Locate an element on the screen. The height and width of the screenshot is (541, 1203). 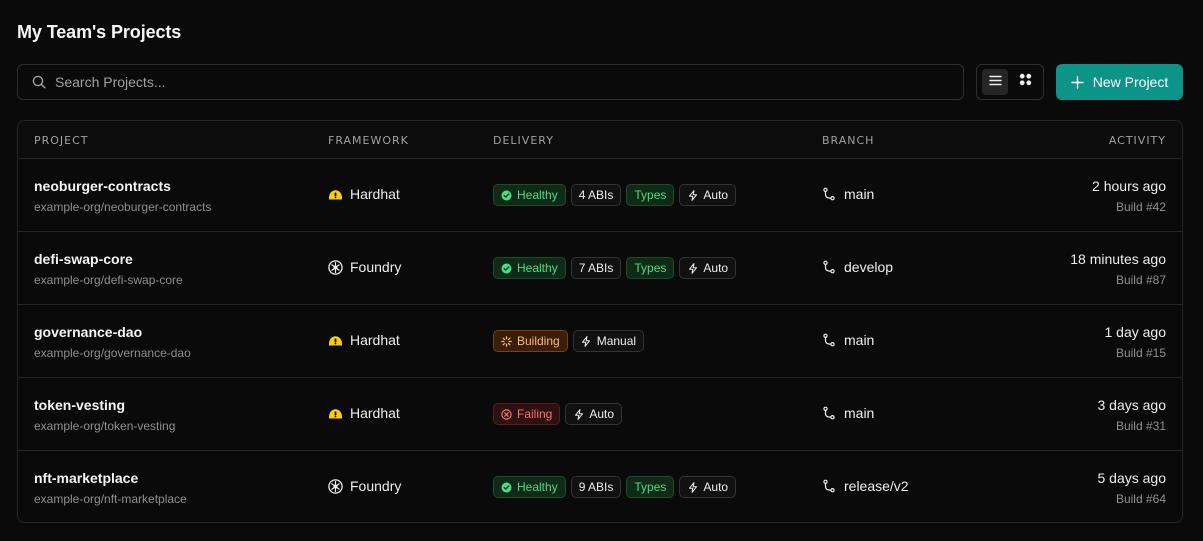
header-branch: BRANCH is located at coordinates (848, 140).